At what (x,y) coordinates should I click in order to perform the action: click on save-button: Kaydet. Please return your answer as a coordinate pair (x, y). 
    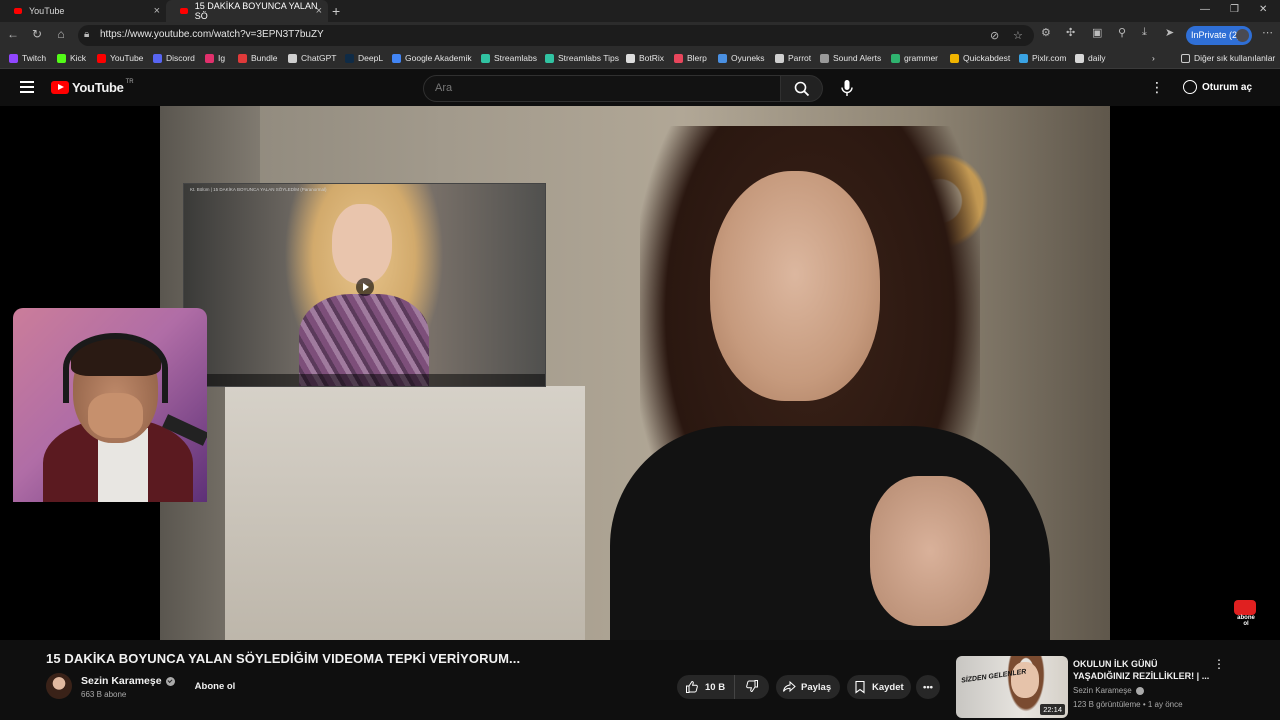
    Looking at the image, I should click on (879, 687).